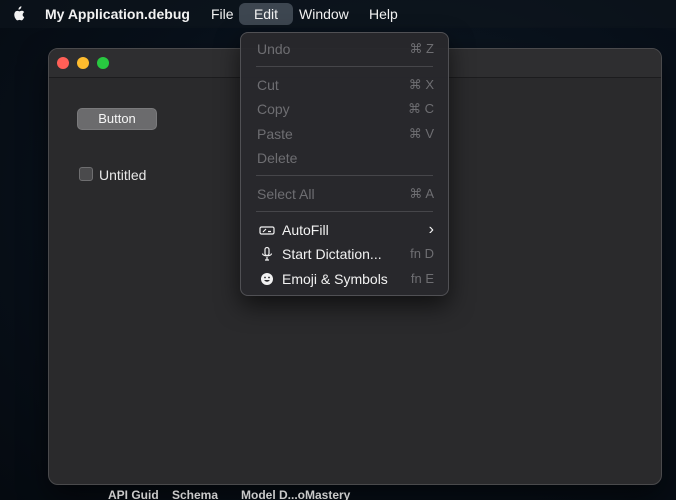 The height and width of the screenshot is (500, 676). What do you see at coordinates (267, 279) in the screenshot?
I see `smiley-icon` at bounding box center [267, 279].